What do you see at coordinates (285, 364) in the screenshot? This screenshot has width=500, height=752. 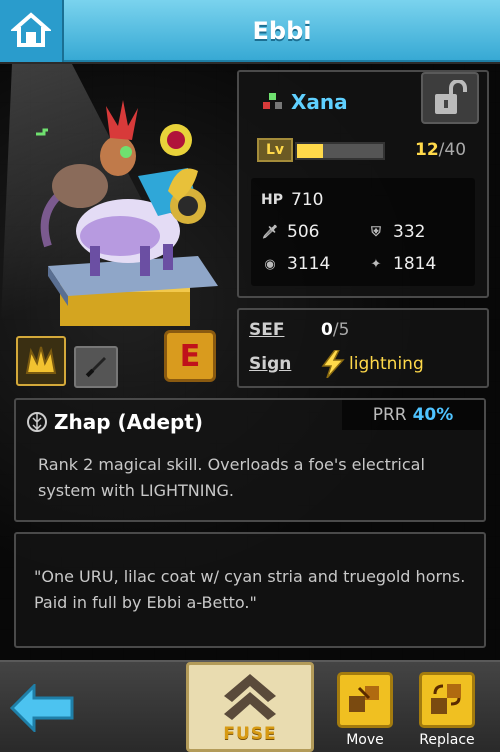 I see `sign-label: Sign` at bounding box center [285, 364].